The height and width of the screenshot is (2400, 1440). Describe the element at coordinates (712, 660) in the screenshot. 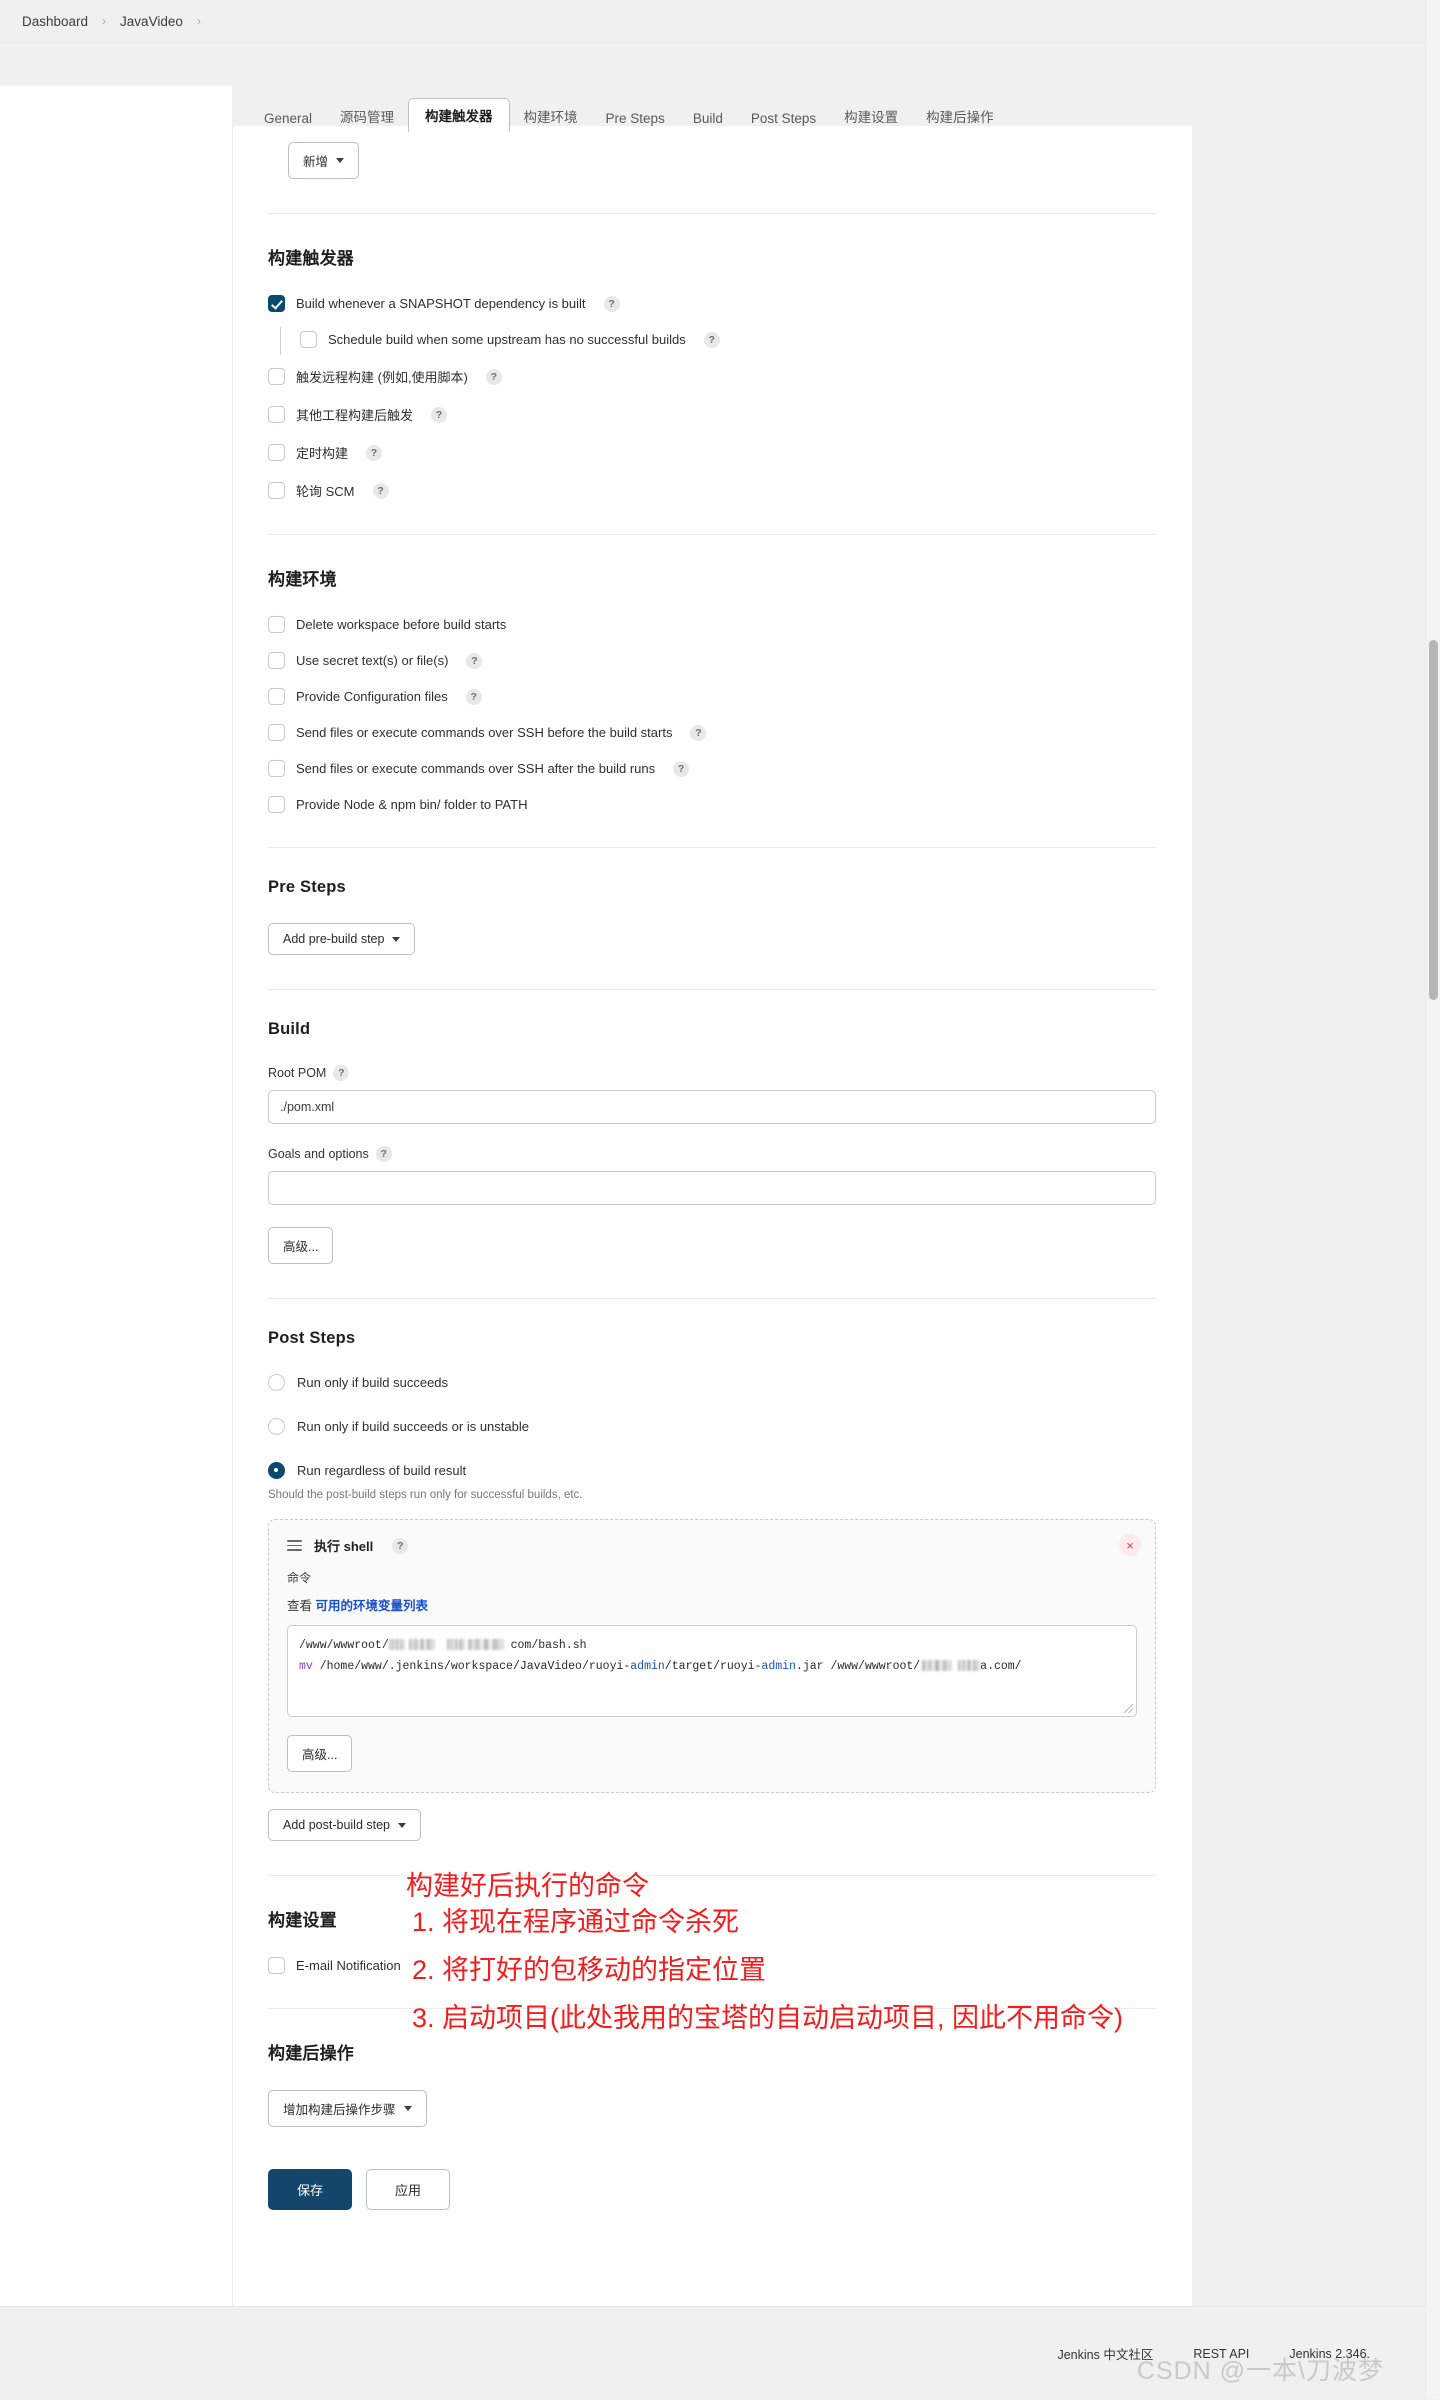

I see `env-use-secret-text: Use secret text(s) or file(s) ?` at that location.